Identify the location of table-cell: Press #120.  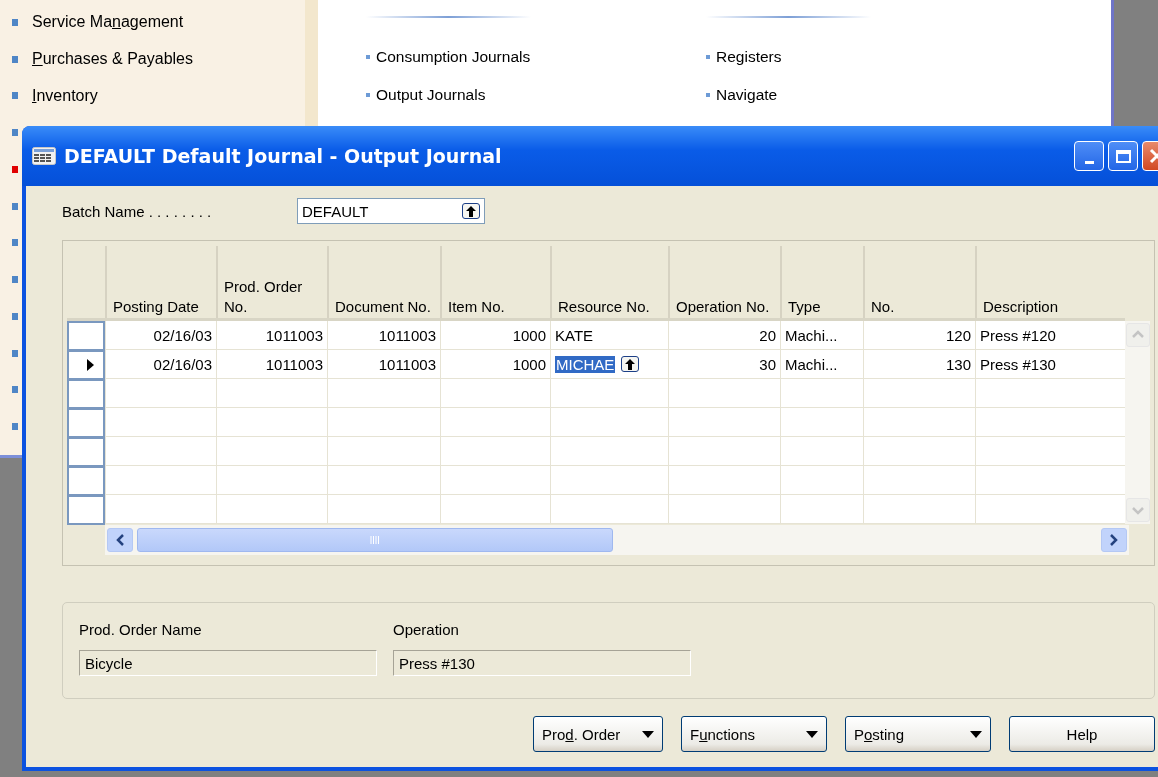
(1018, 335).